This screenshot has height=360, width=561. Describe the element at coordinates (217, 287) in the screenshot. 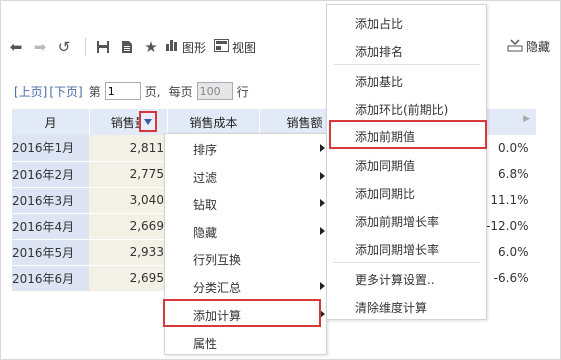

I see `menu-item-subtotal: 分类汇总` at that location.